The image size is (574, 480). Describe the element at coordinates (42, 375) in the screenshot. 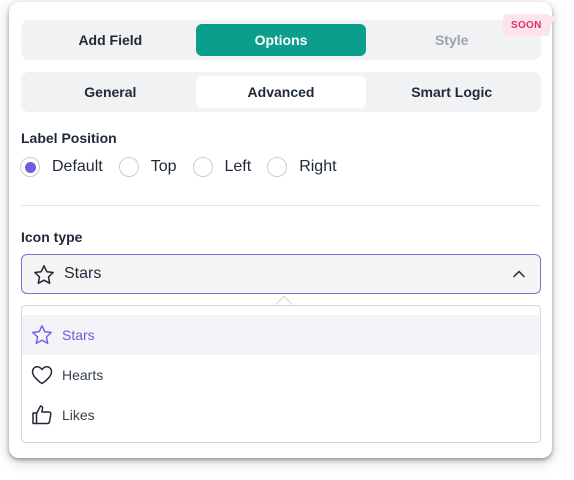

I see `heart-icon` at that location.